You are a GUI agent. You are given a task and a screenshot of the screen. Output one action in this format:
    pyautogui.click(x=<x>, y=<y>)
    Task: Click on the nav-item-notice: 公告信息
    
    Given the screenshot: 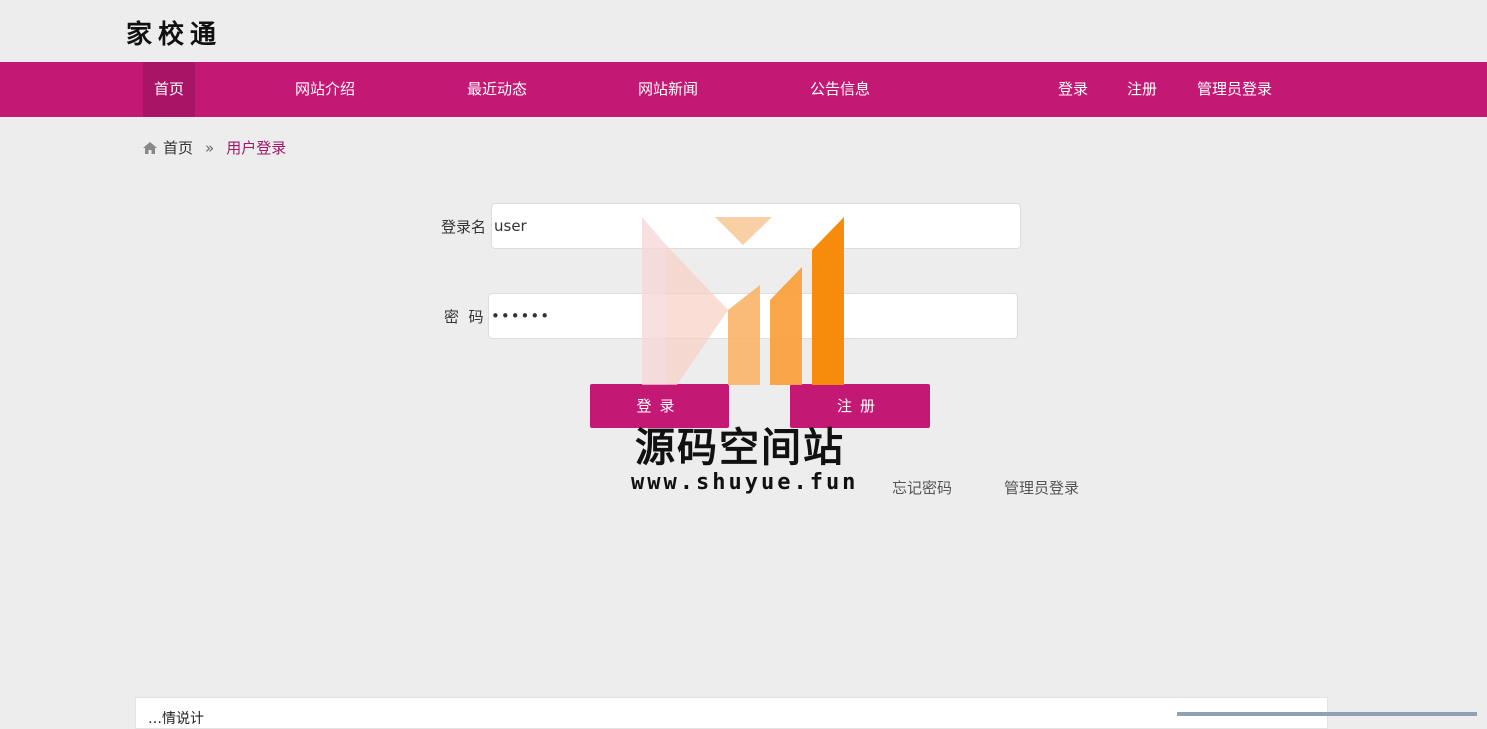 What is the action you would take?
    pyautogui.click(x=840, y=89)
    